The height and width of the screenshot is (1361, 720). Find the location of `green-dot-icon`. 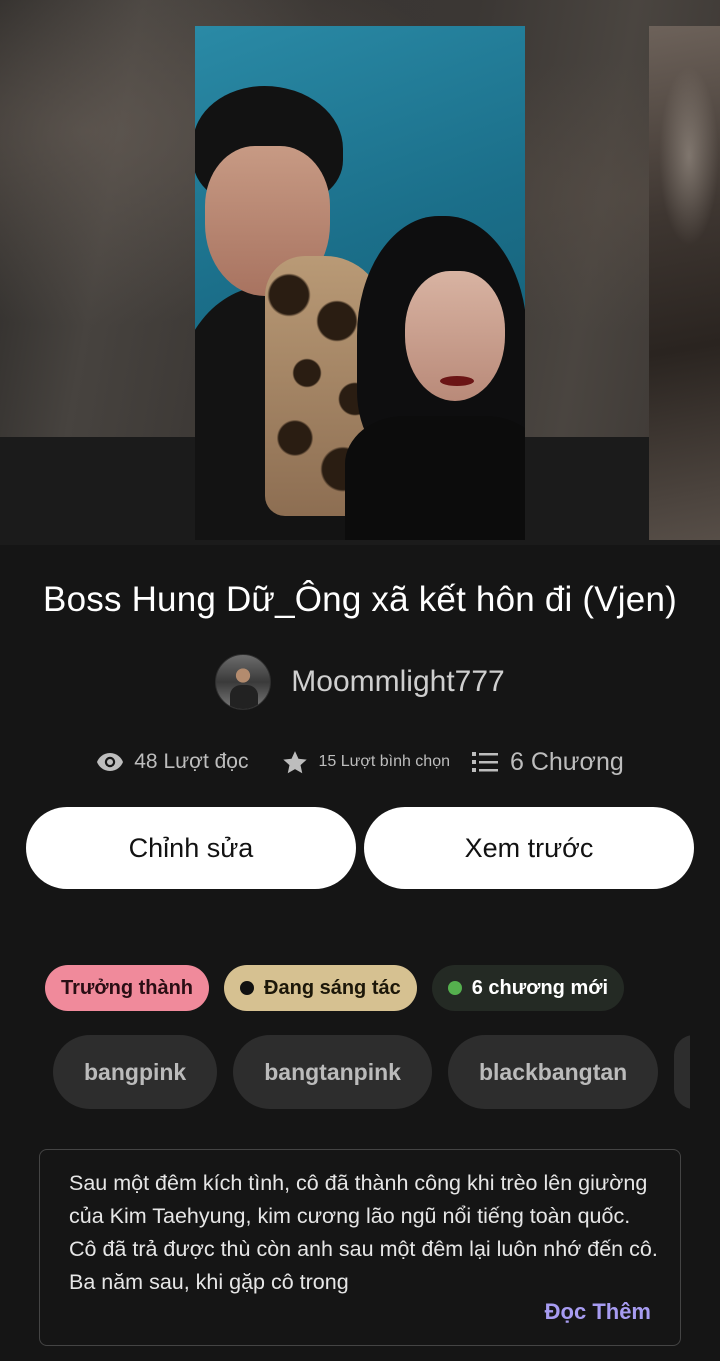

green-dot-icon is located at coordinates (454, 988).